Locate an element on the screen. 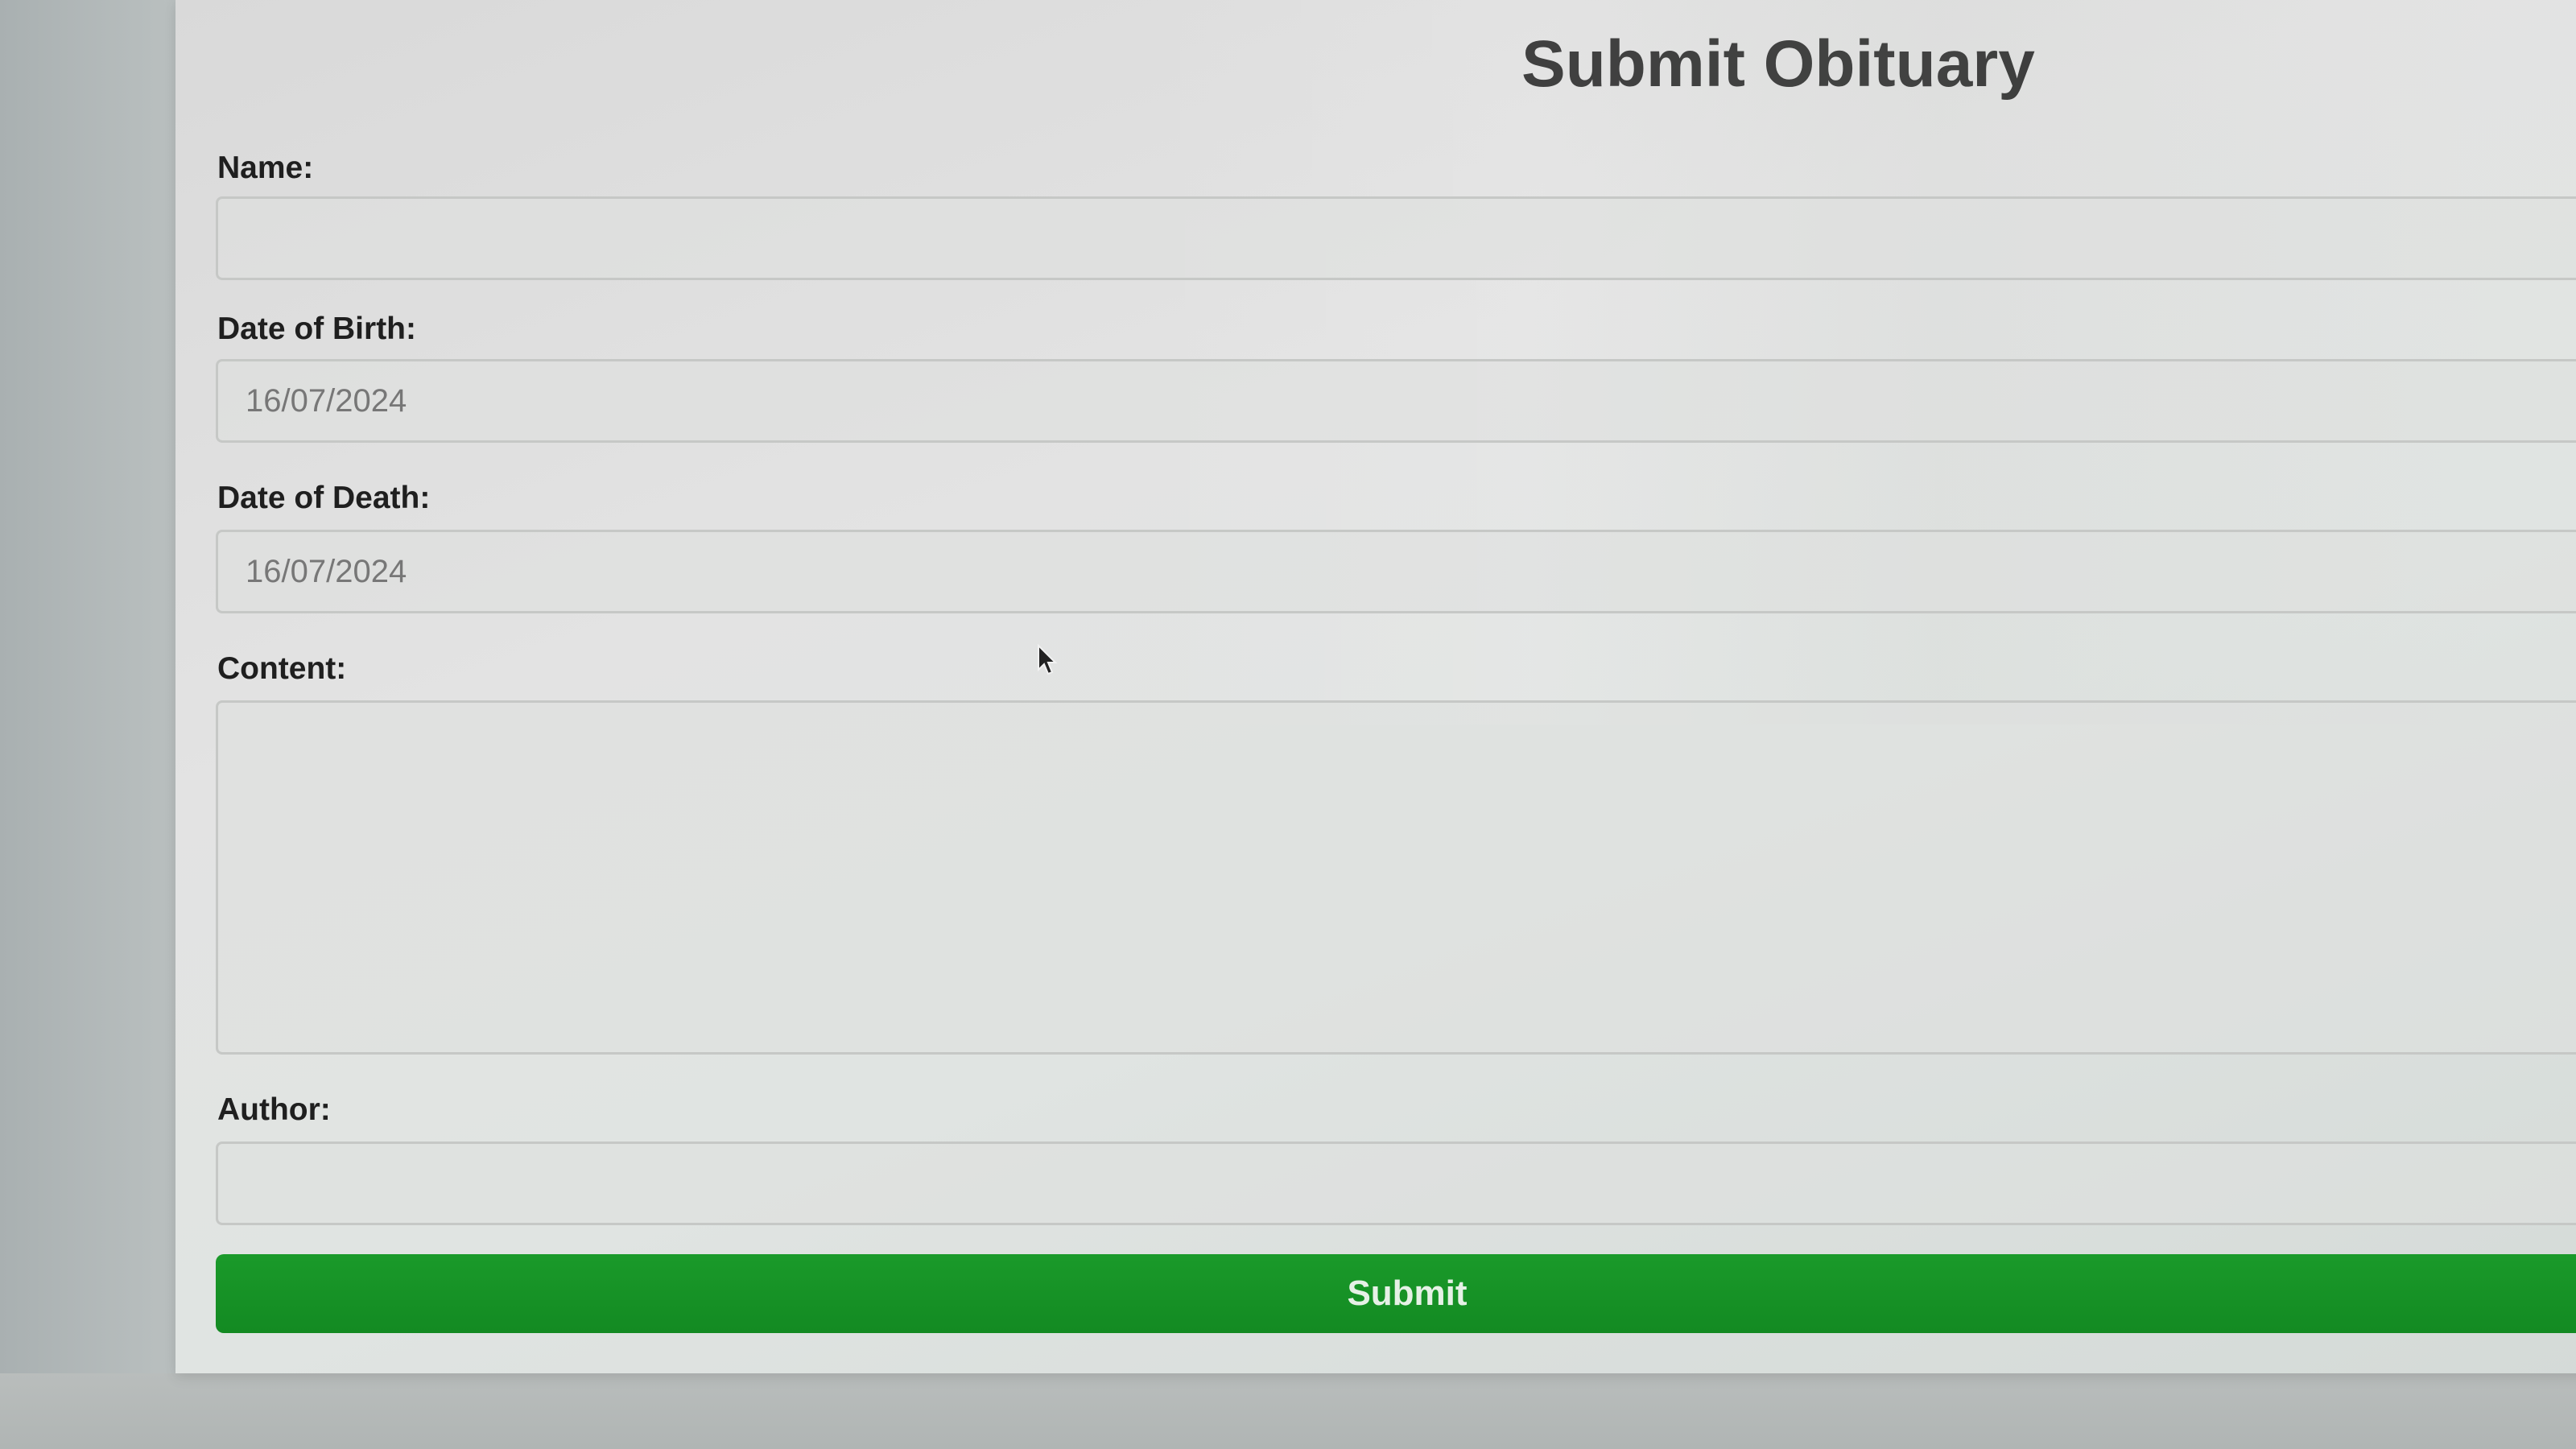 The width and height of the screenshot is (2576, 1449). page-title: Submit Obituary is located at coordinates (1778, 64).